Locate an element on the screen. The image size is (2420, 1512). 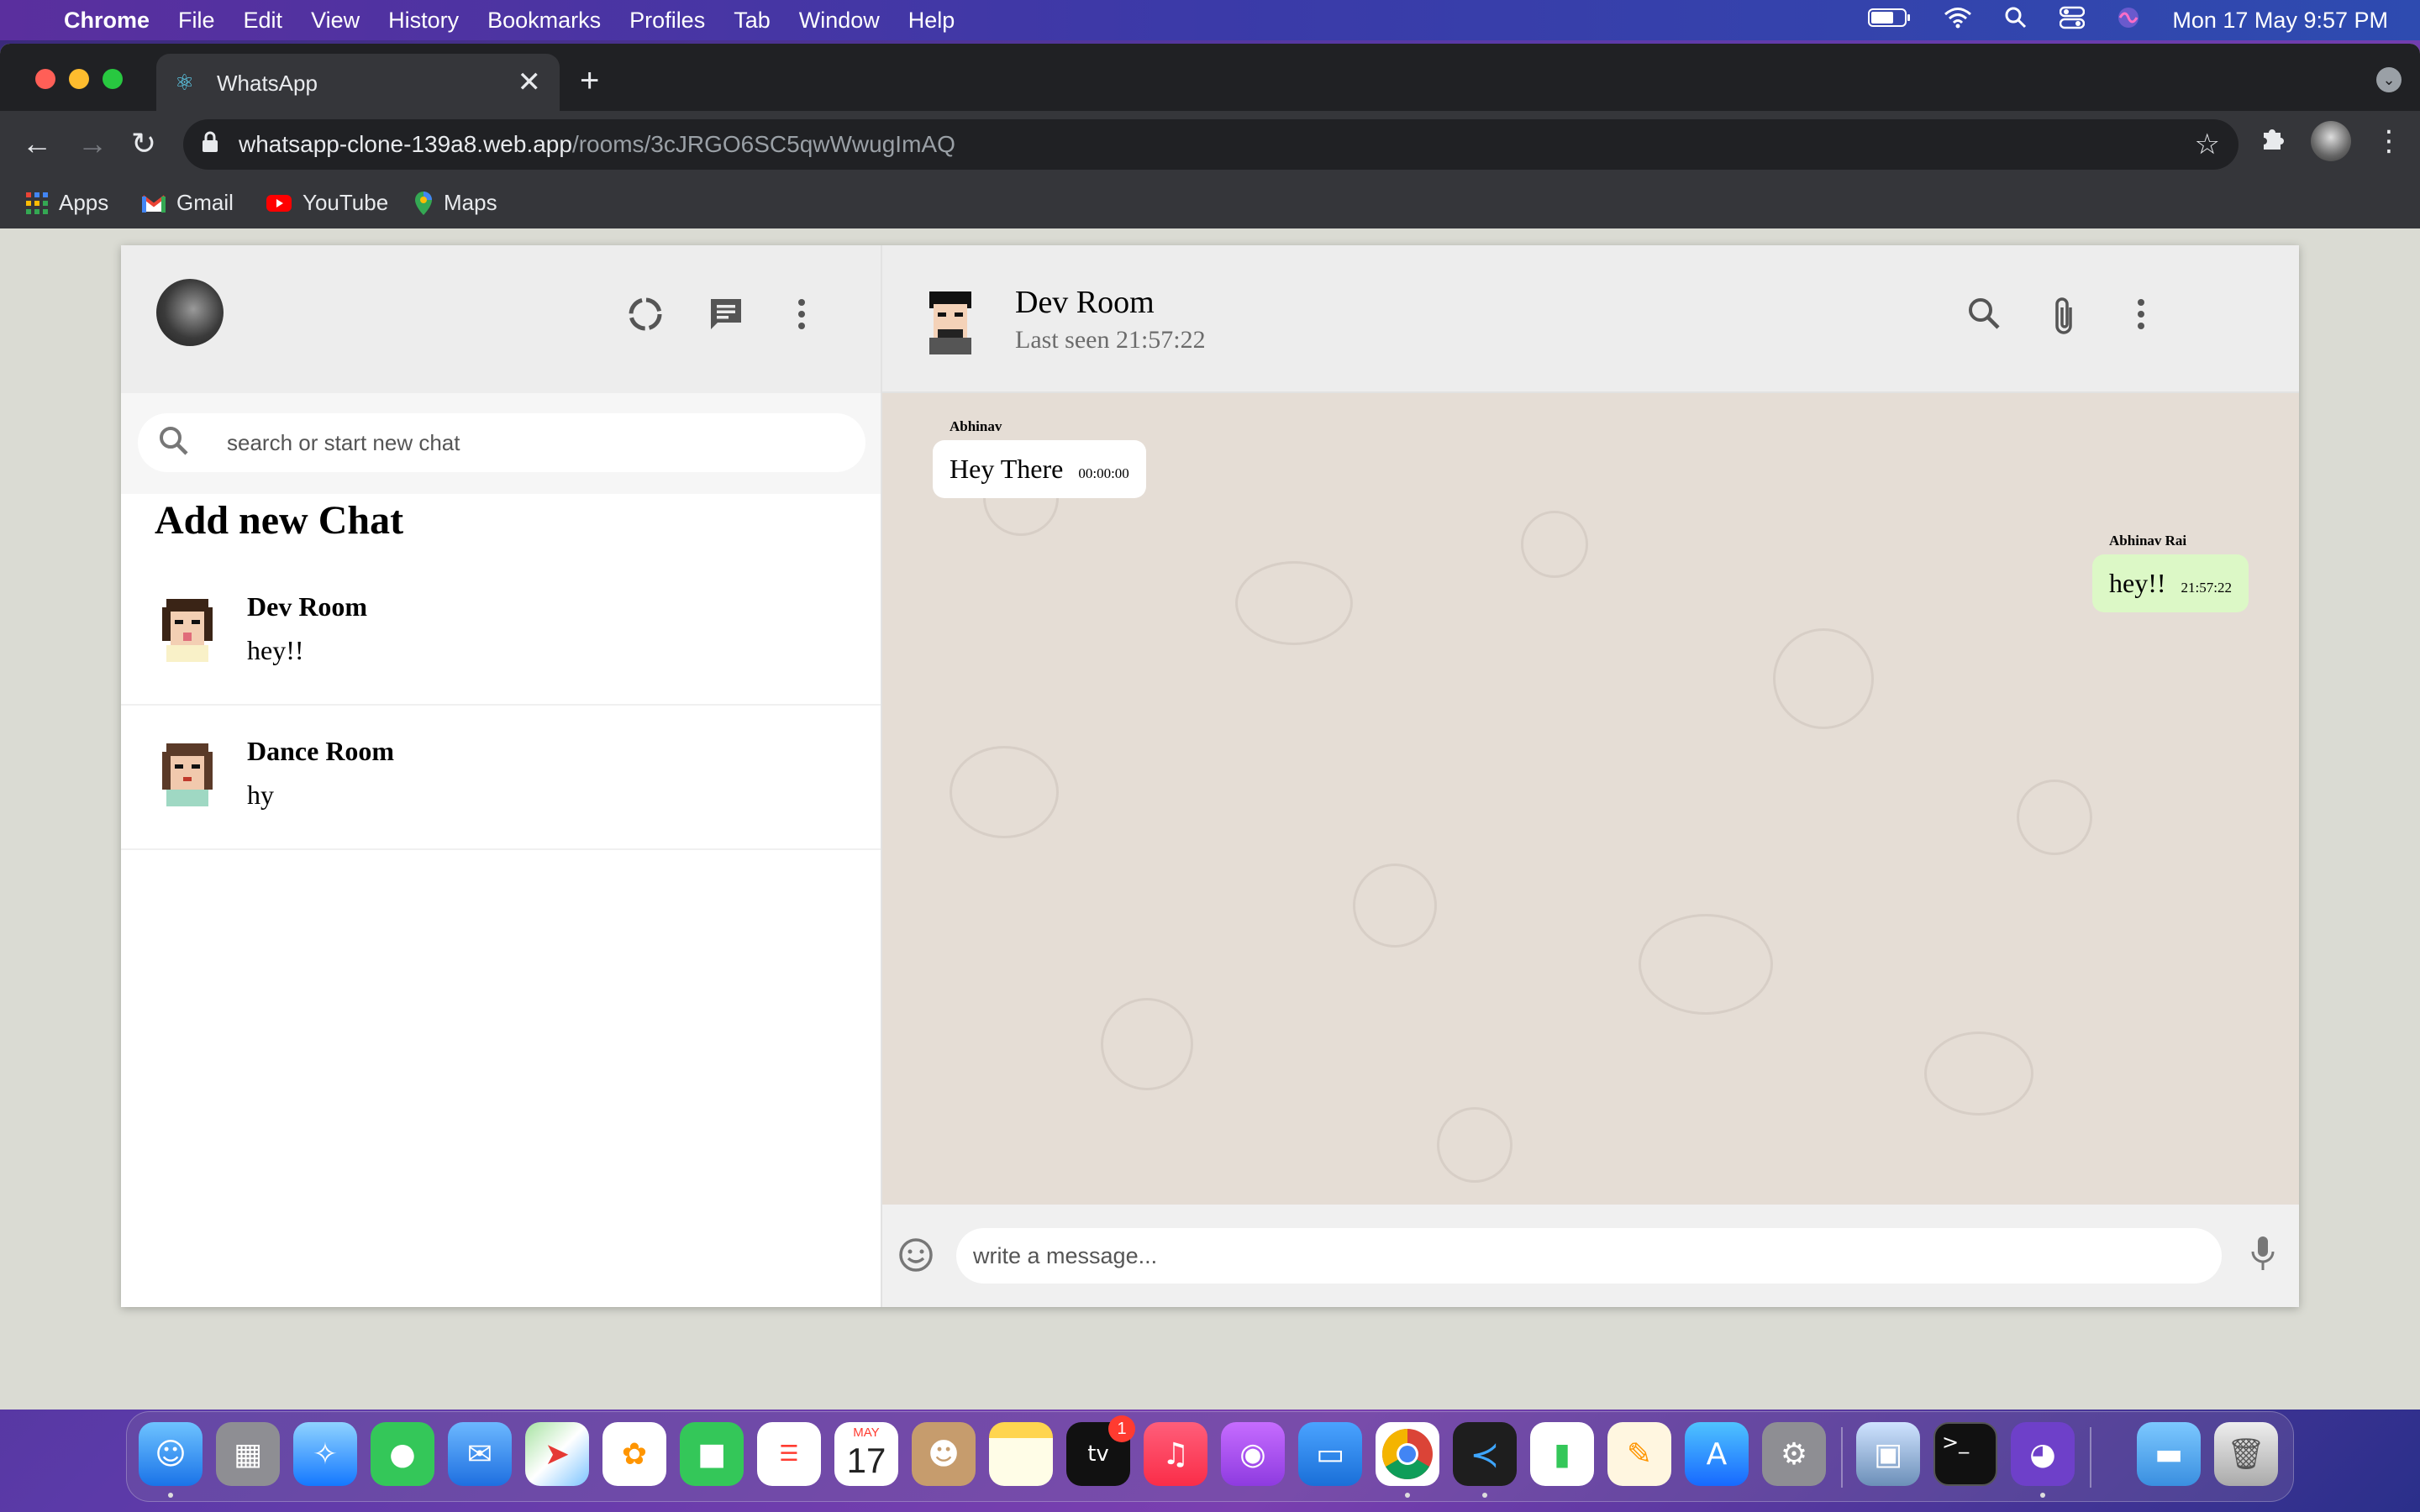
close-window-button is located at coordinates (45, 79).